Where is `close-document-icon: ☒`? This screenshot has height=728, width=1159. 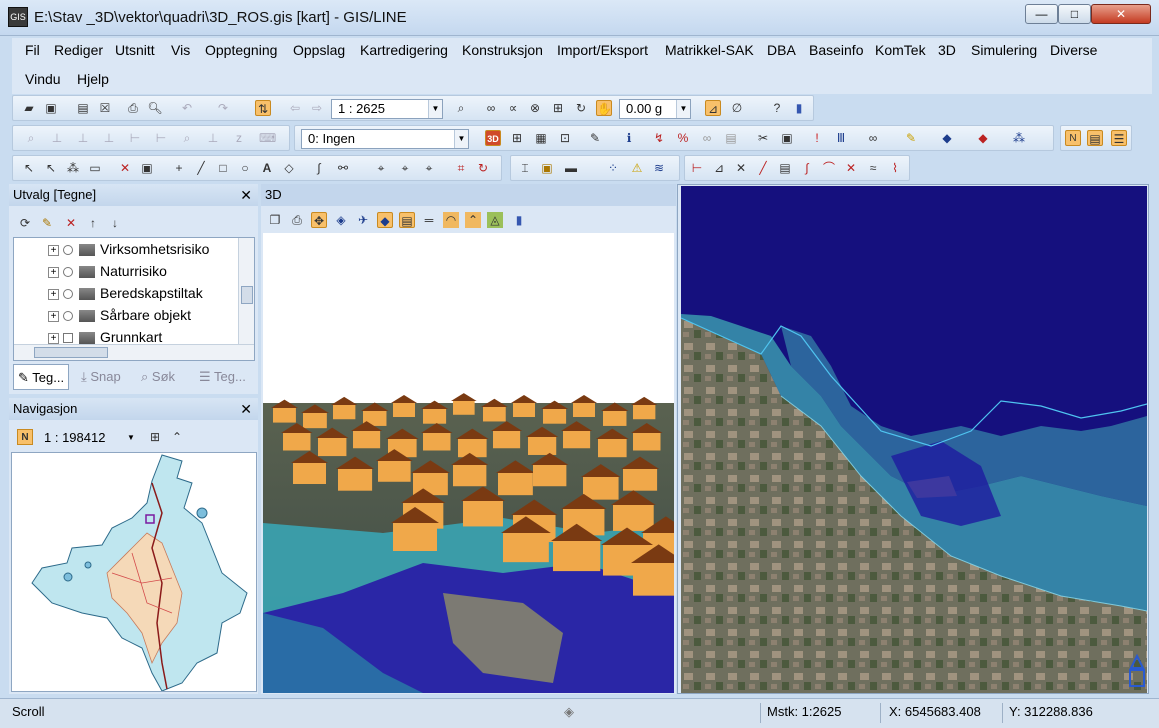
close-document-icon: ☒ is located at coordinates (105, 108).